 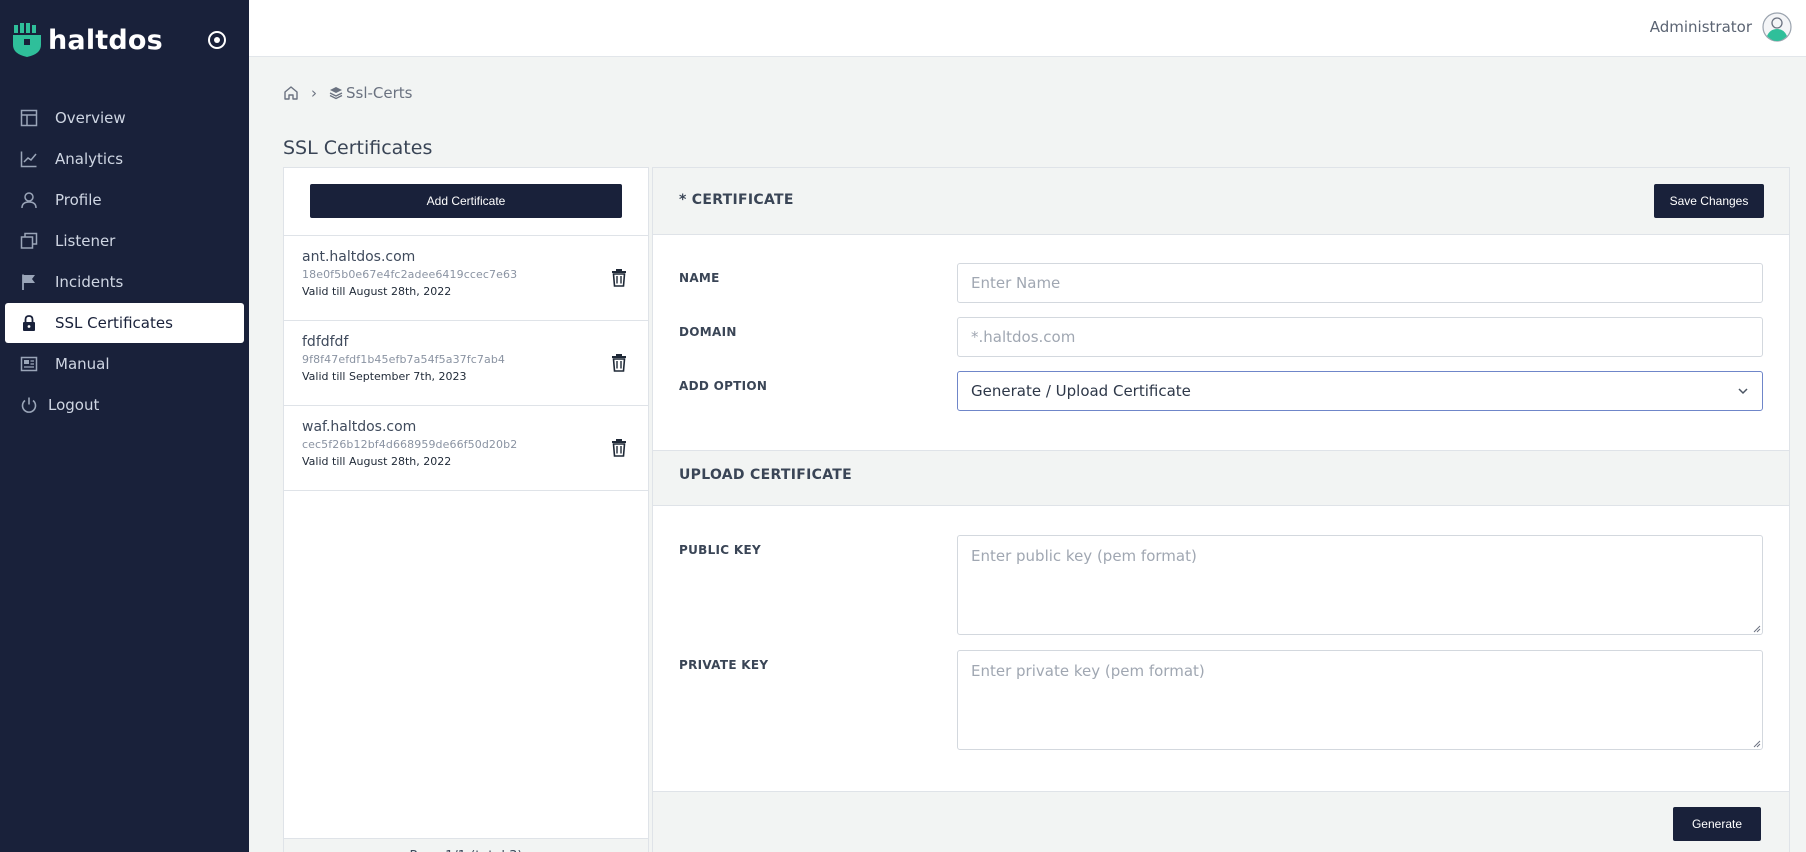 I want to click on certificate-name: ant.haltdos.com, so click(x=359, y=257).